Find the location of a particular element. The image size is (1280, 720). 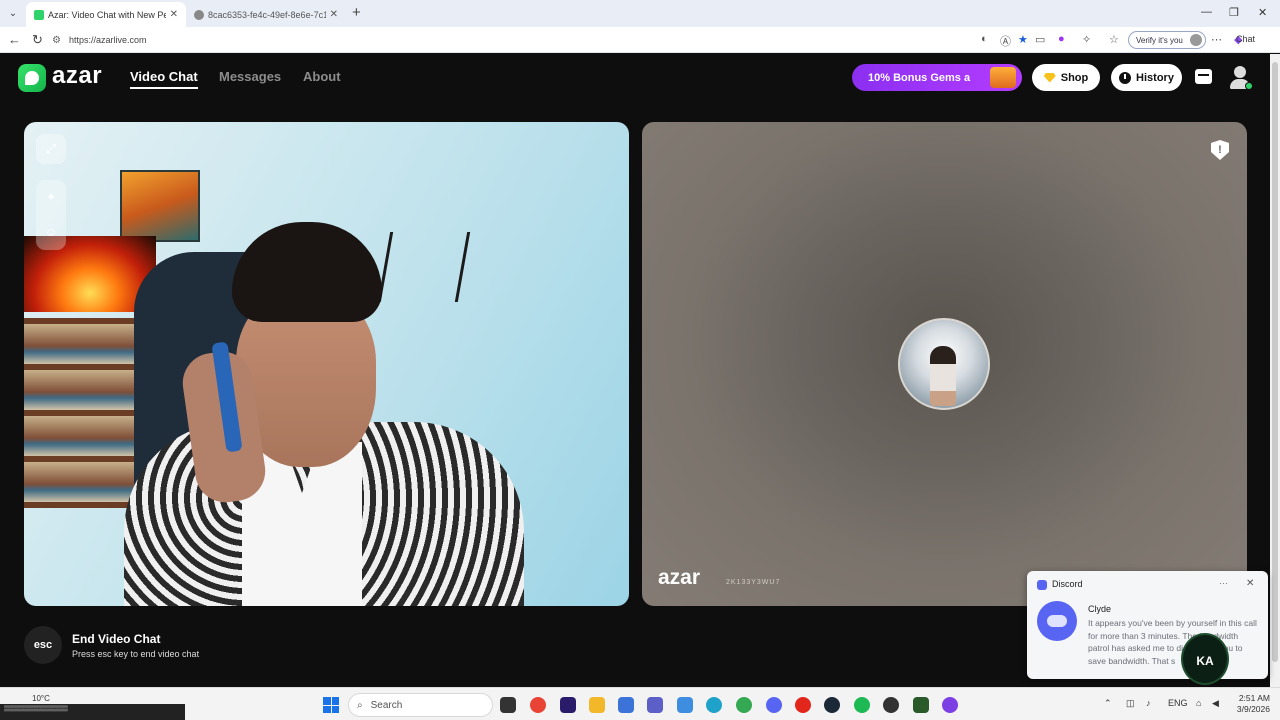

notification-more-icon: ⋯ is located at coordinates (1223, 583).